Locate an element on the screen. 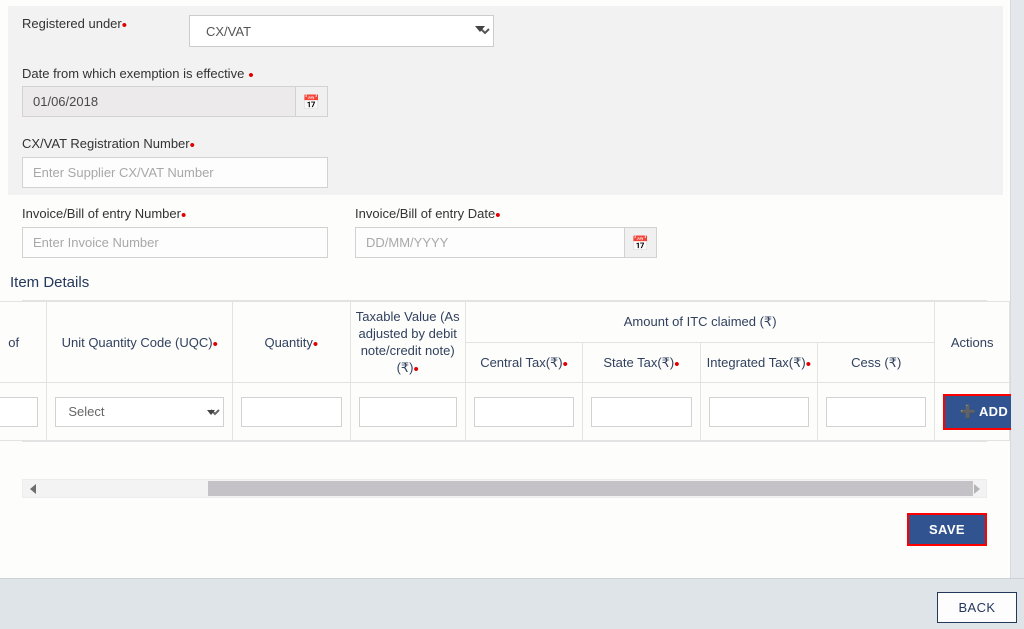 The image size is (1024, 629). th-actions-text: Actions is located at coordinates (972, 342).